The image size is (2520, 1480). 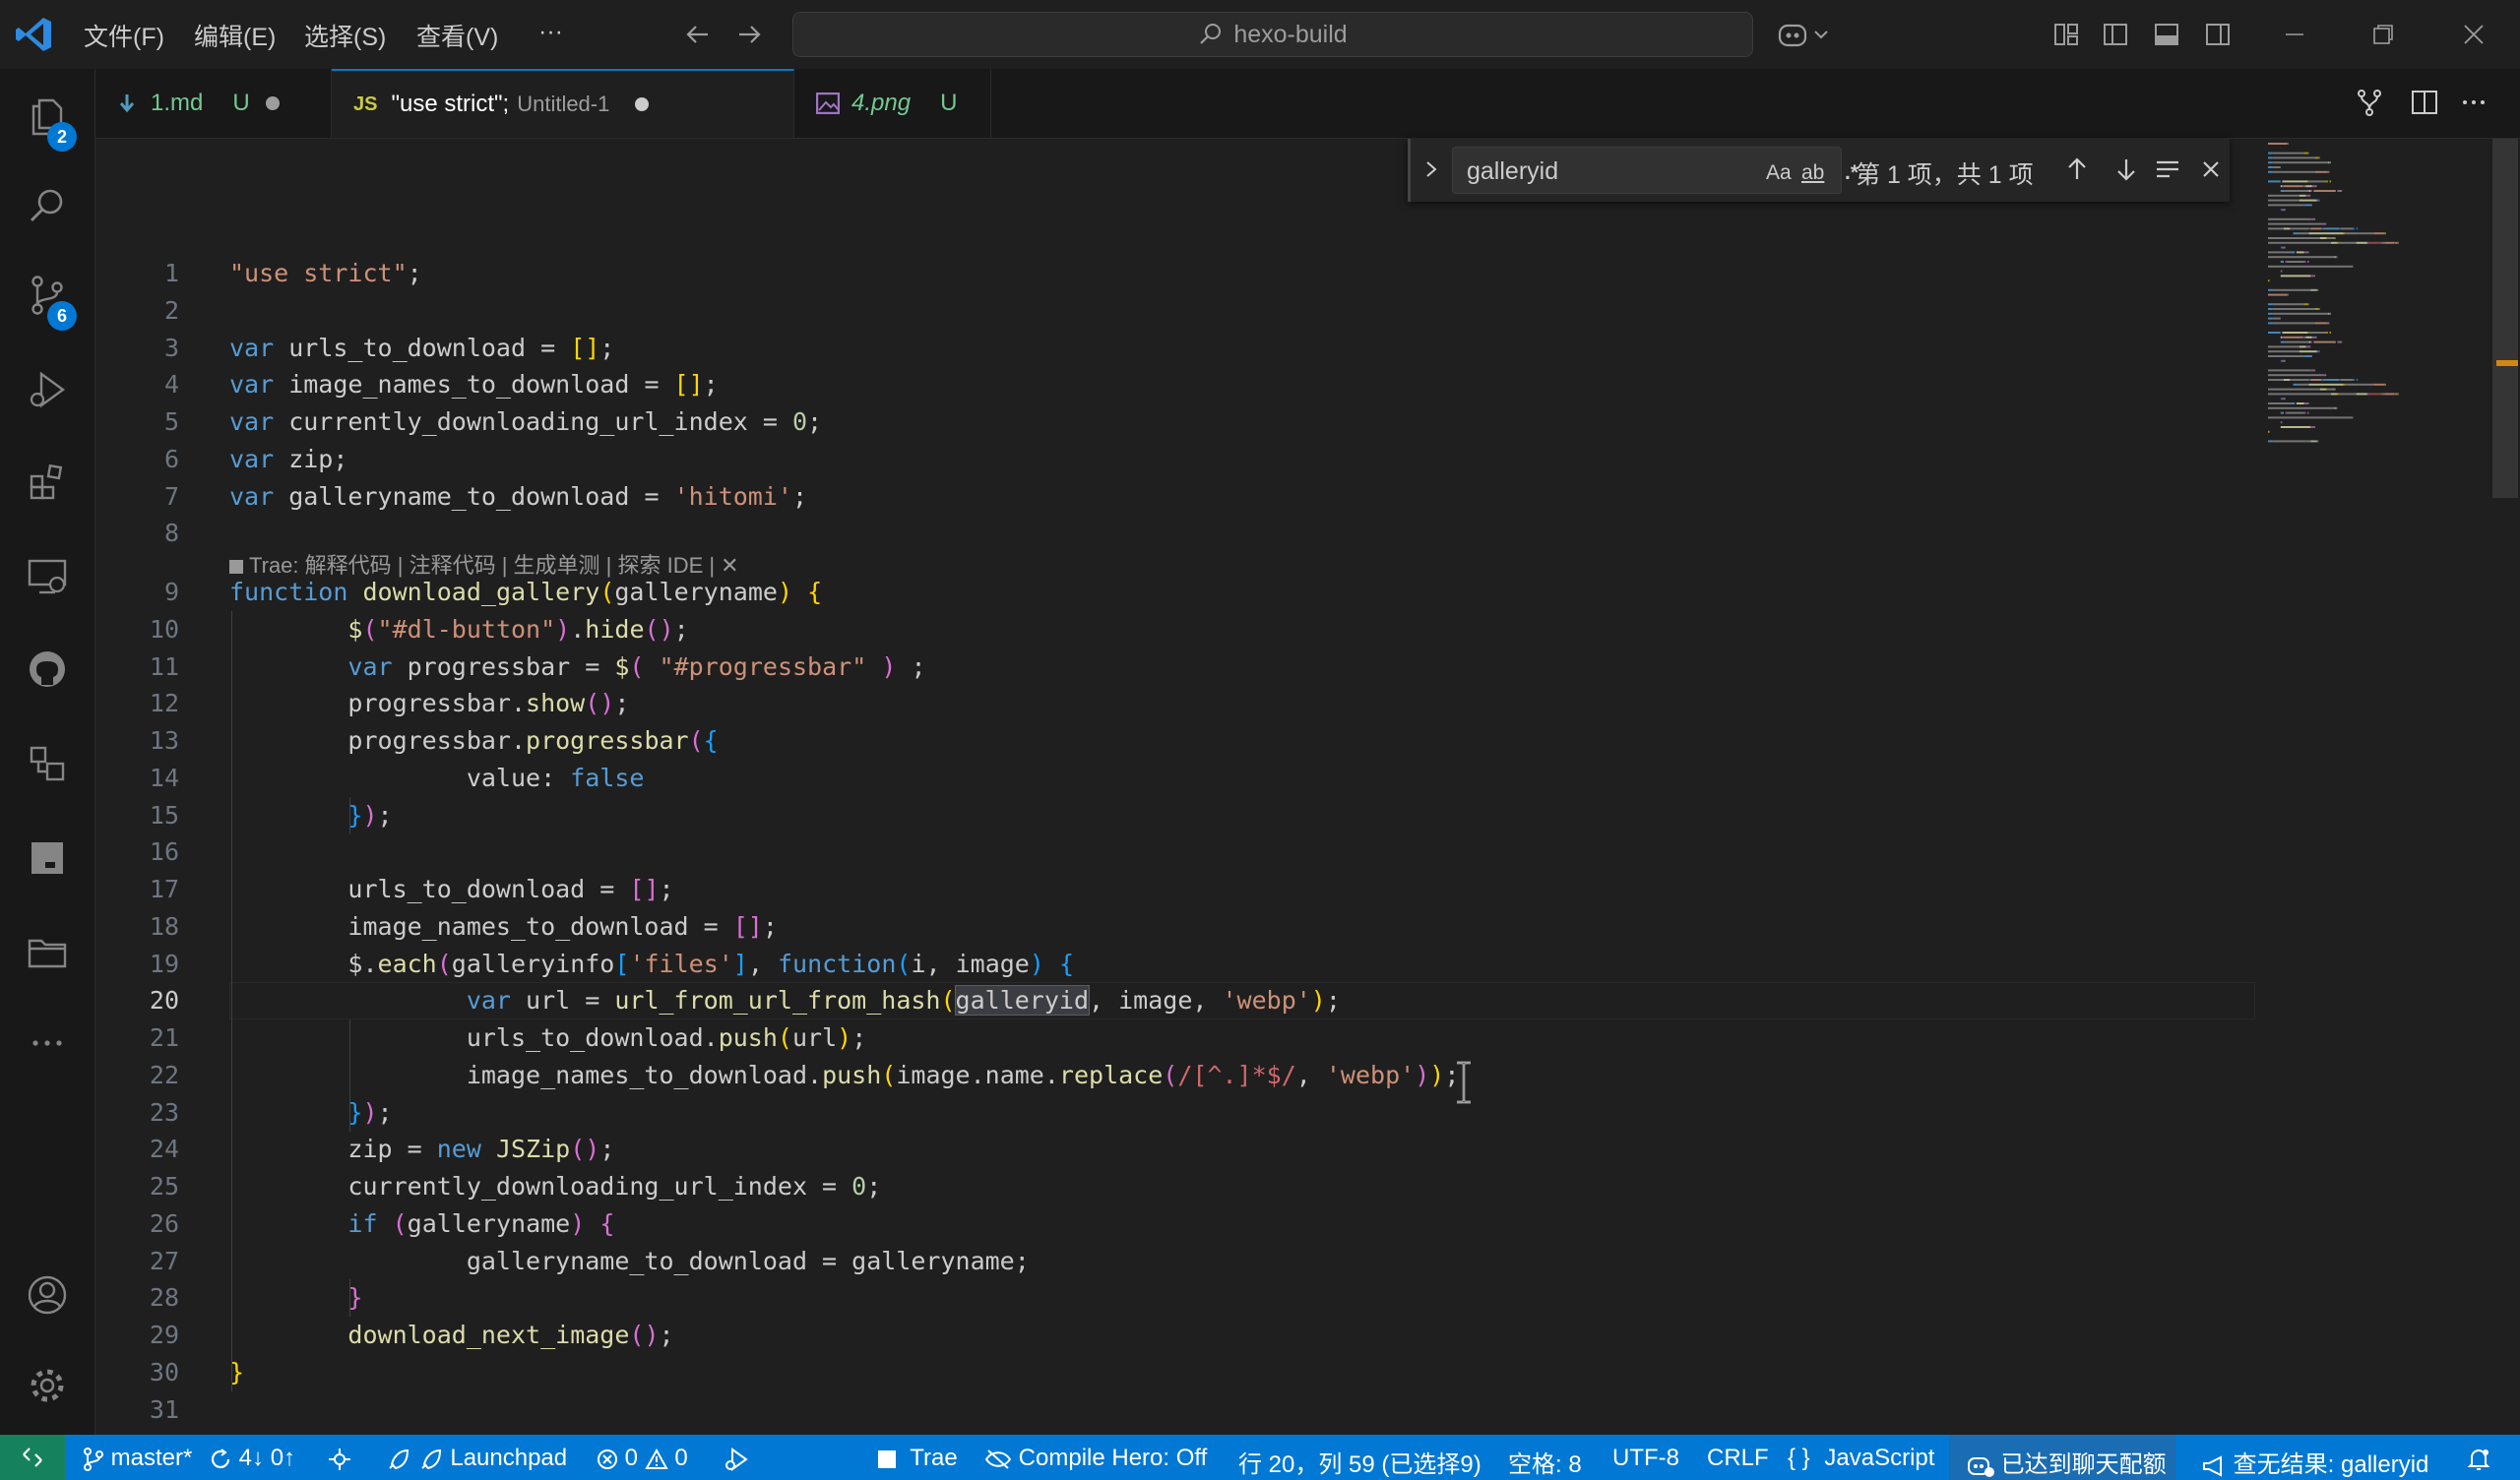 I want to click on find-in-selection-icon, so click(x=2167, y=170).